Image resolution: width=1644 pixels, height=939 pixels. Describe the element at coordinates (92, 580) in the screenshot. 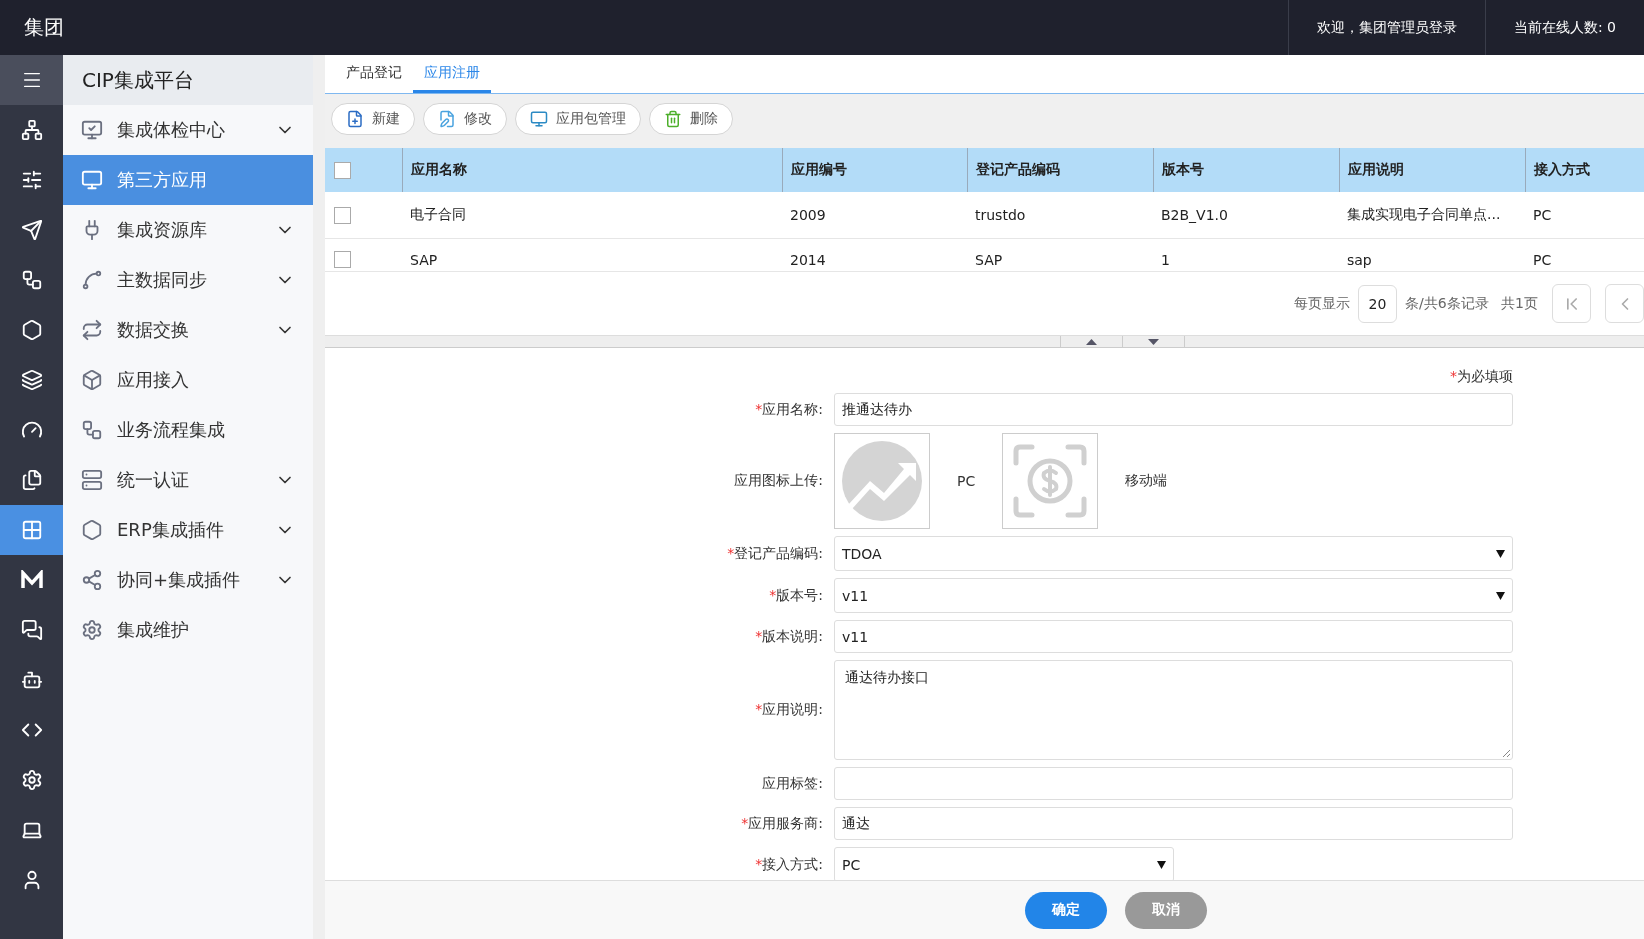

I see `share-icon` at that location.